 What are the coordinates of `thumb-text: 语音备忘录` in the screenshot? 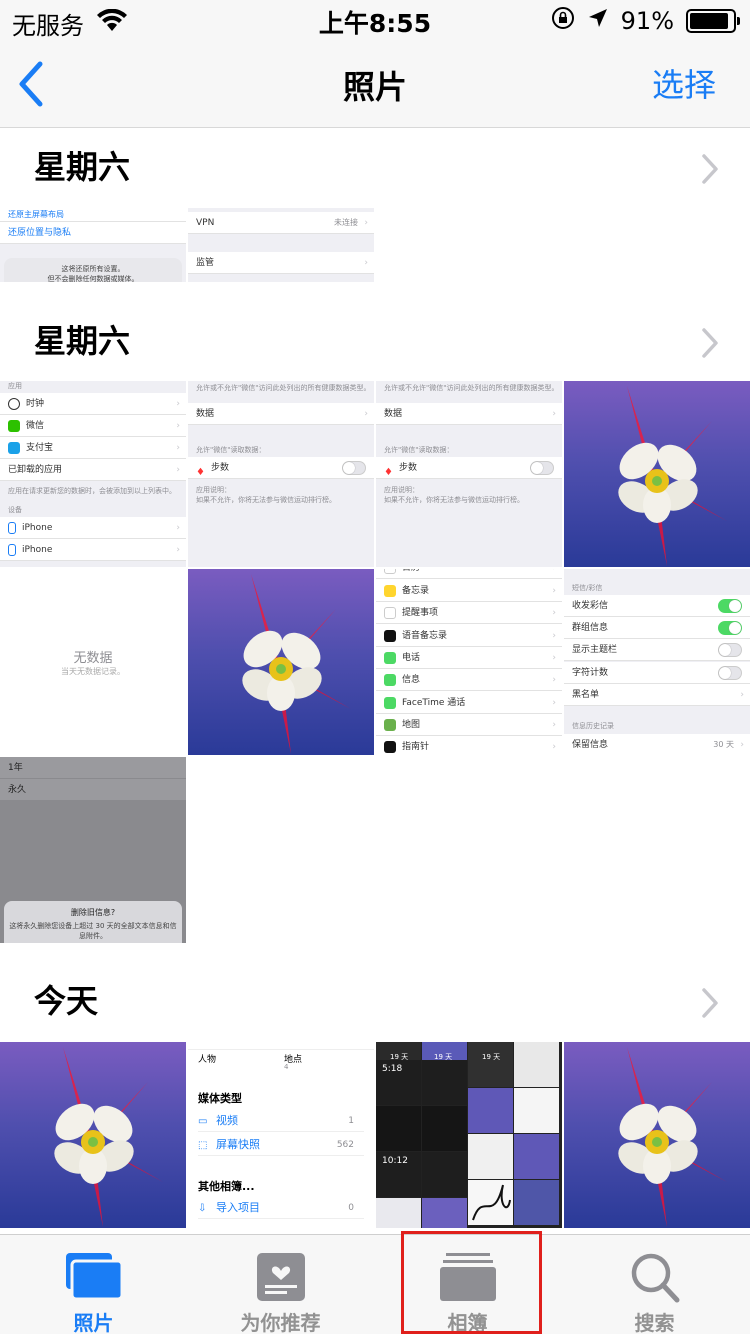 It's located at (425, 636).